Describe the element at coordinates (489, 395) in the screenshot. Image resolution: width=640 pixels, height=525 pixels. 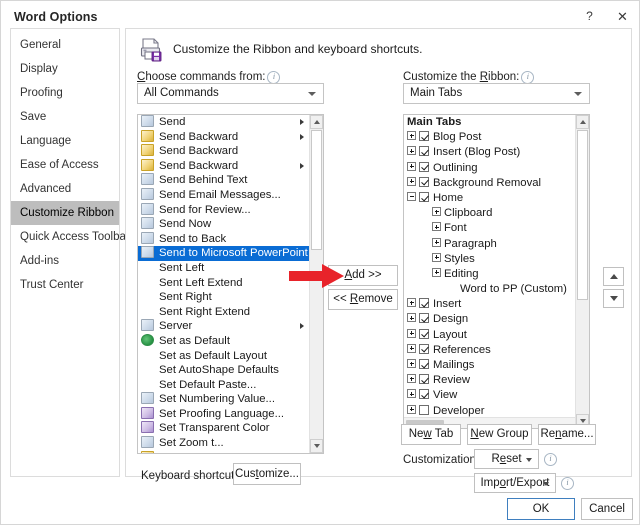
I see `tree-item: View` at that location.